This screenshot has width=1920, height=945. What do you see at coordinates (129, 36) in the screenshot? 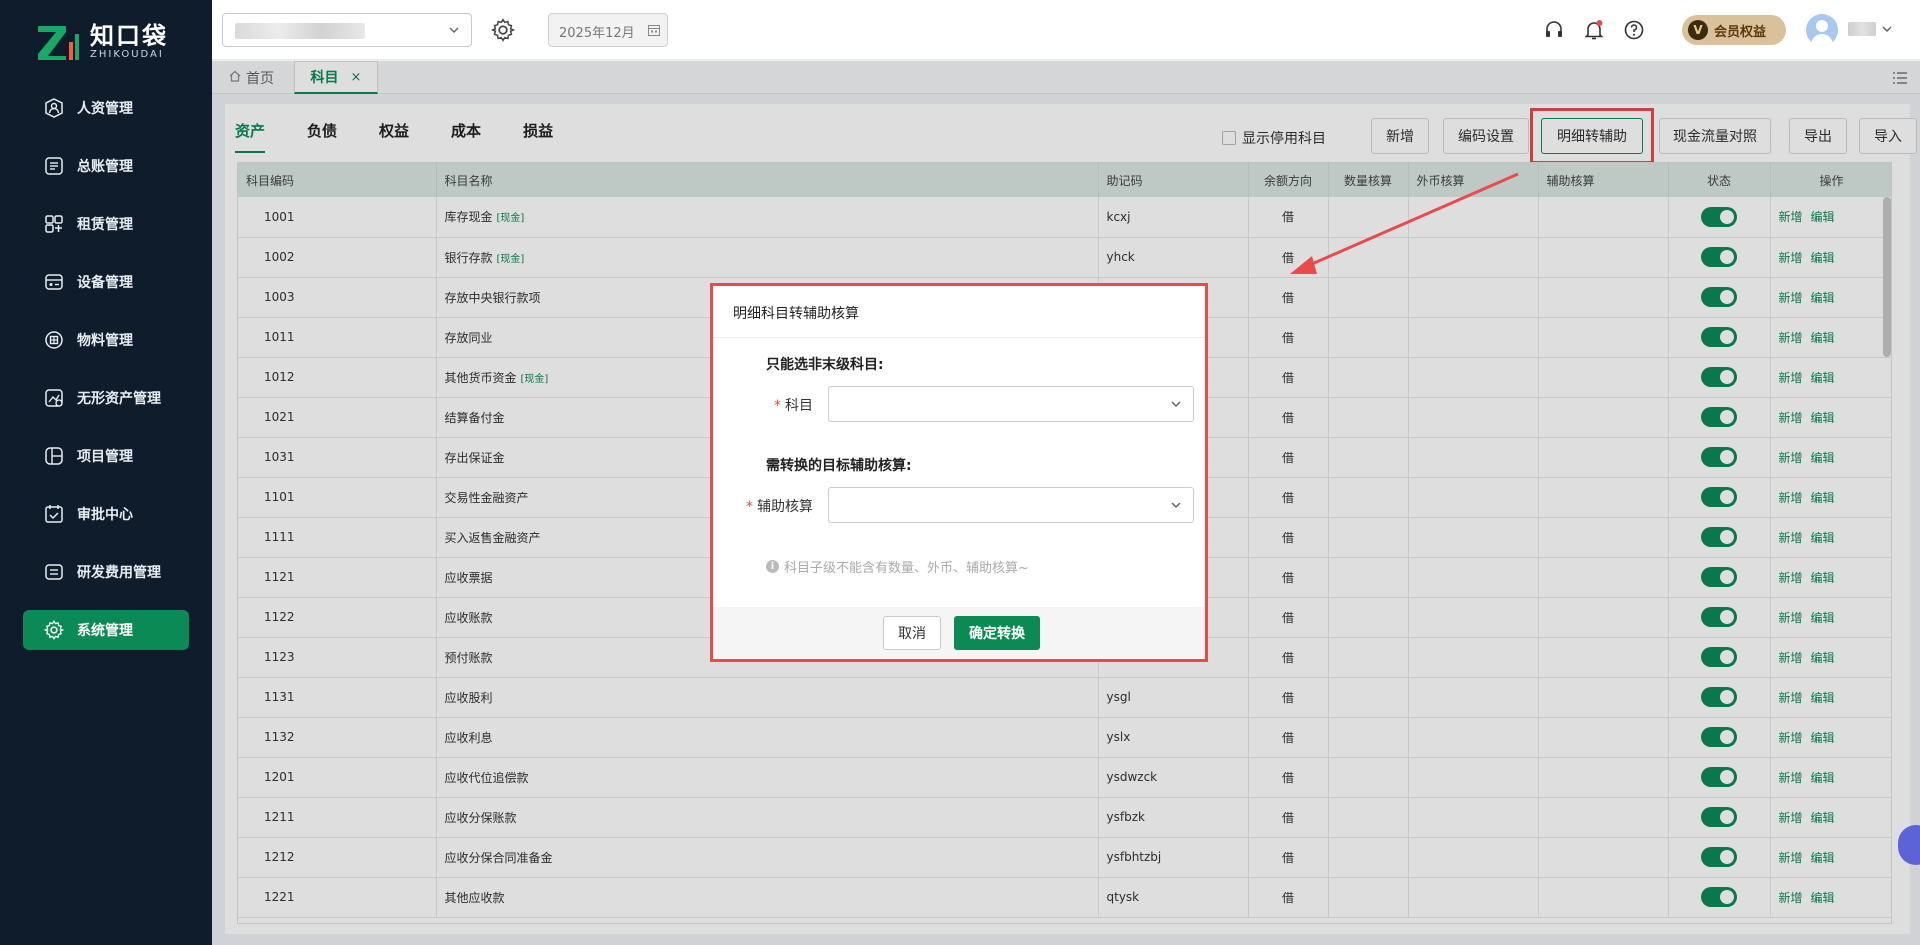
I see `brand-name-cn: 知口袋` at bounding box center [129, 36].